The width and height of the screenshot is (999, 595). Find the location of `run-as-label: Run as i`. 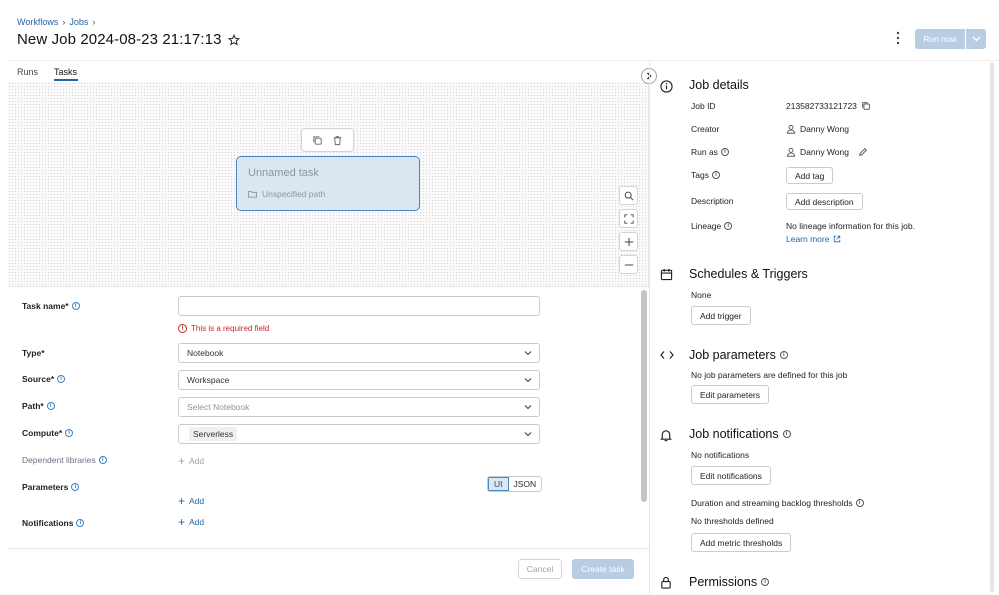

run-as-label: Run as i is located at coordinates (710, 152).